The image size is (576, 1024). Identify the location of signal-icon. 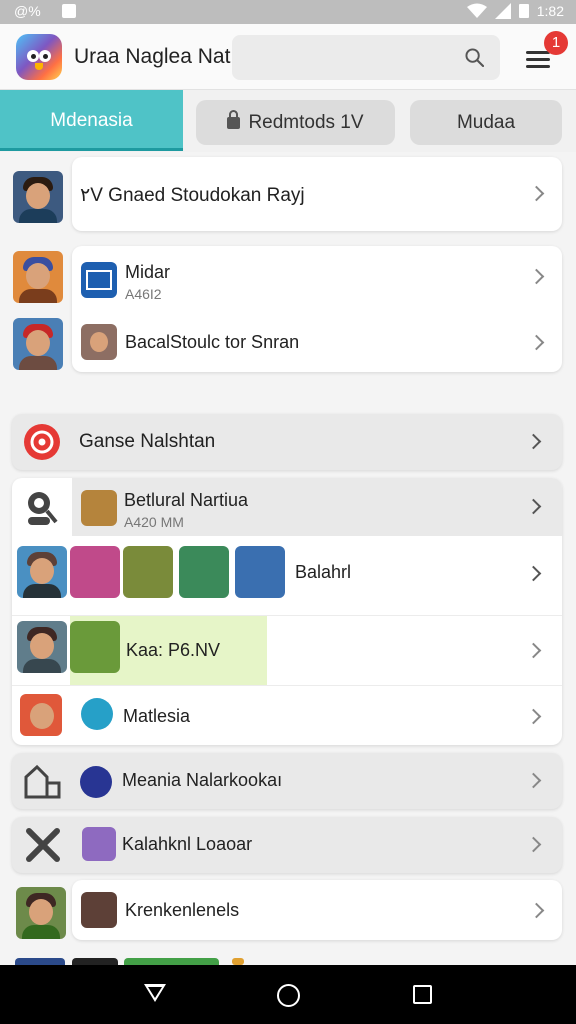
(502, 11).